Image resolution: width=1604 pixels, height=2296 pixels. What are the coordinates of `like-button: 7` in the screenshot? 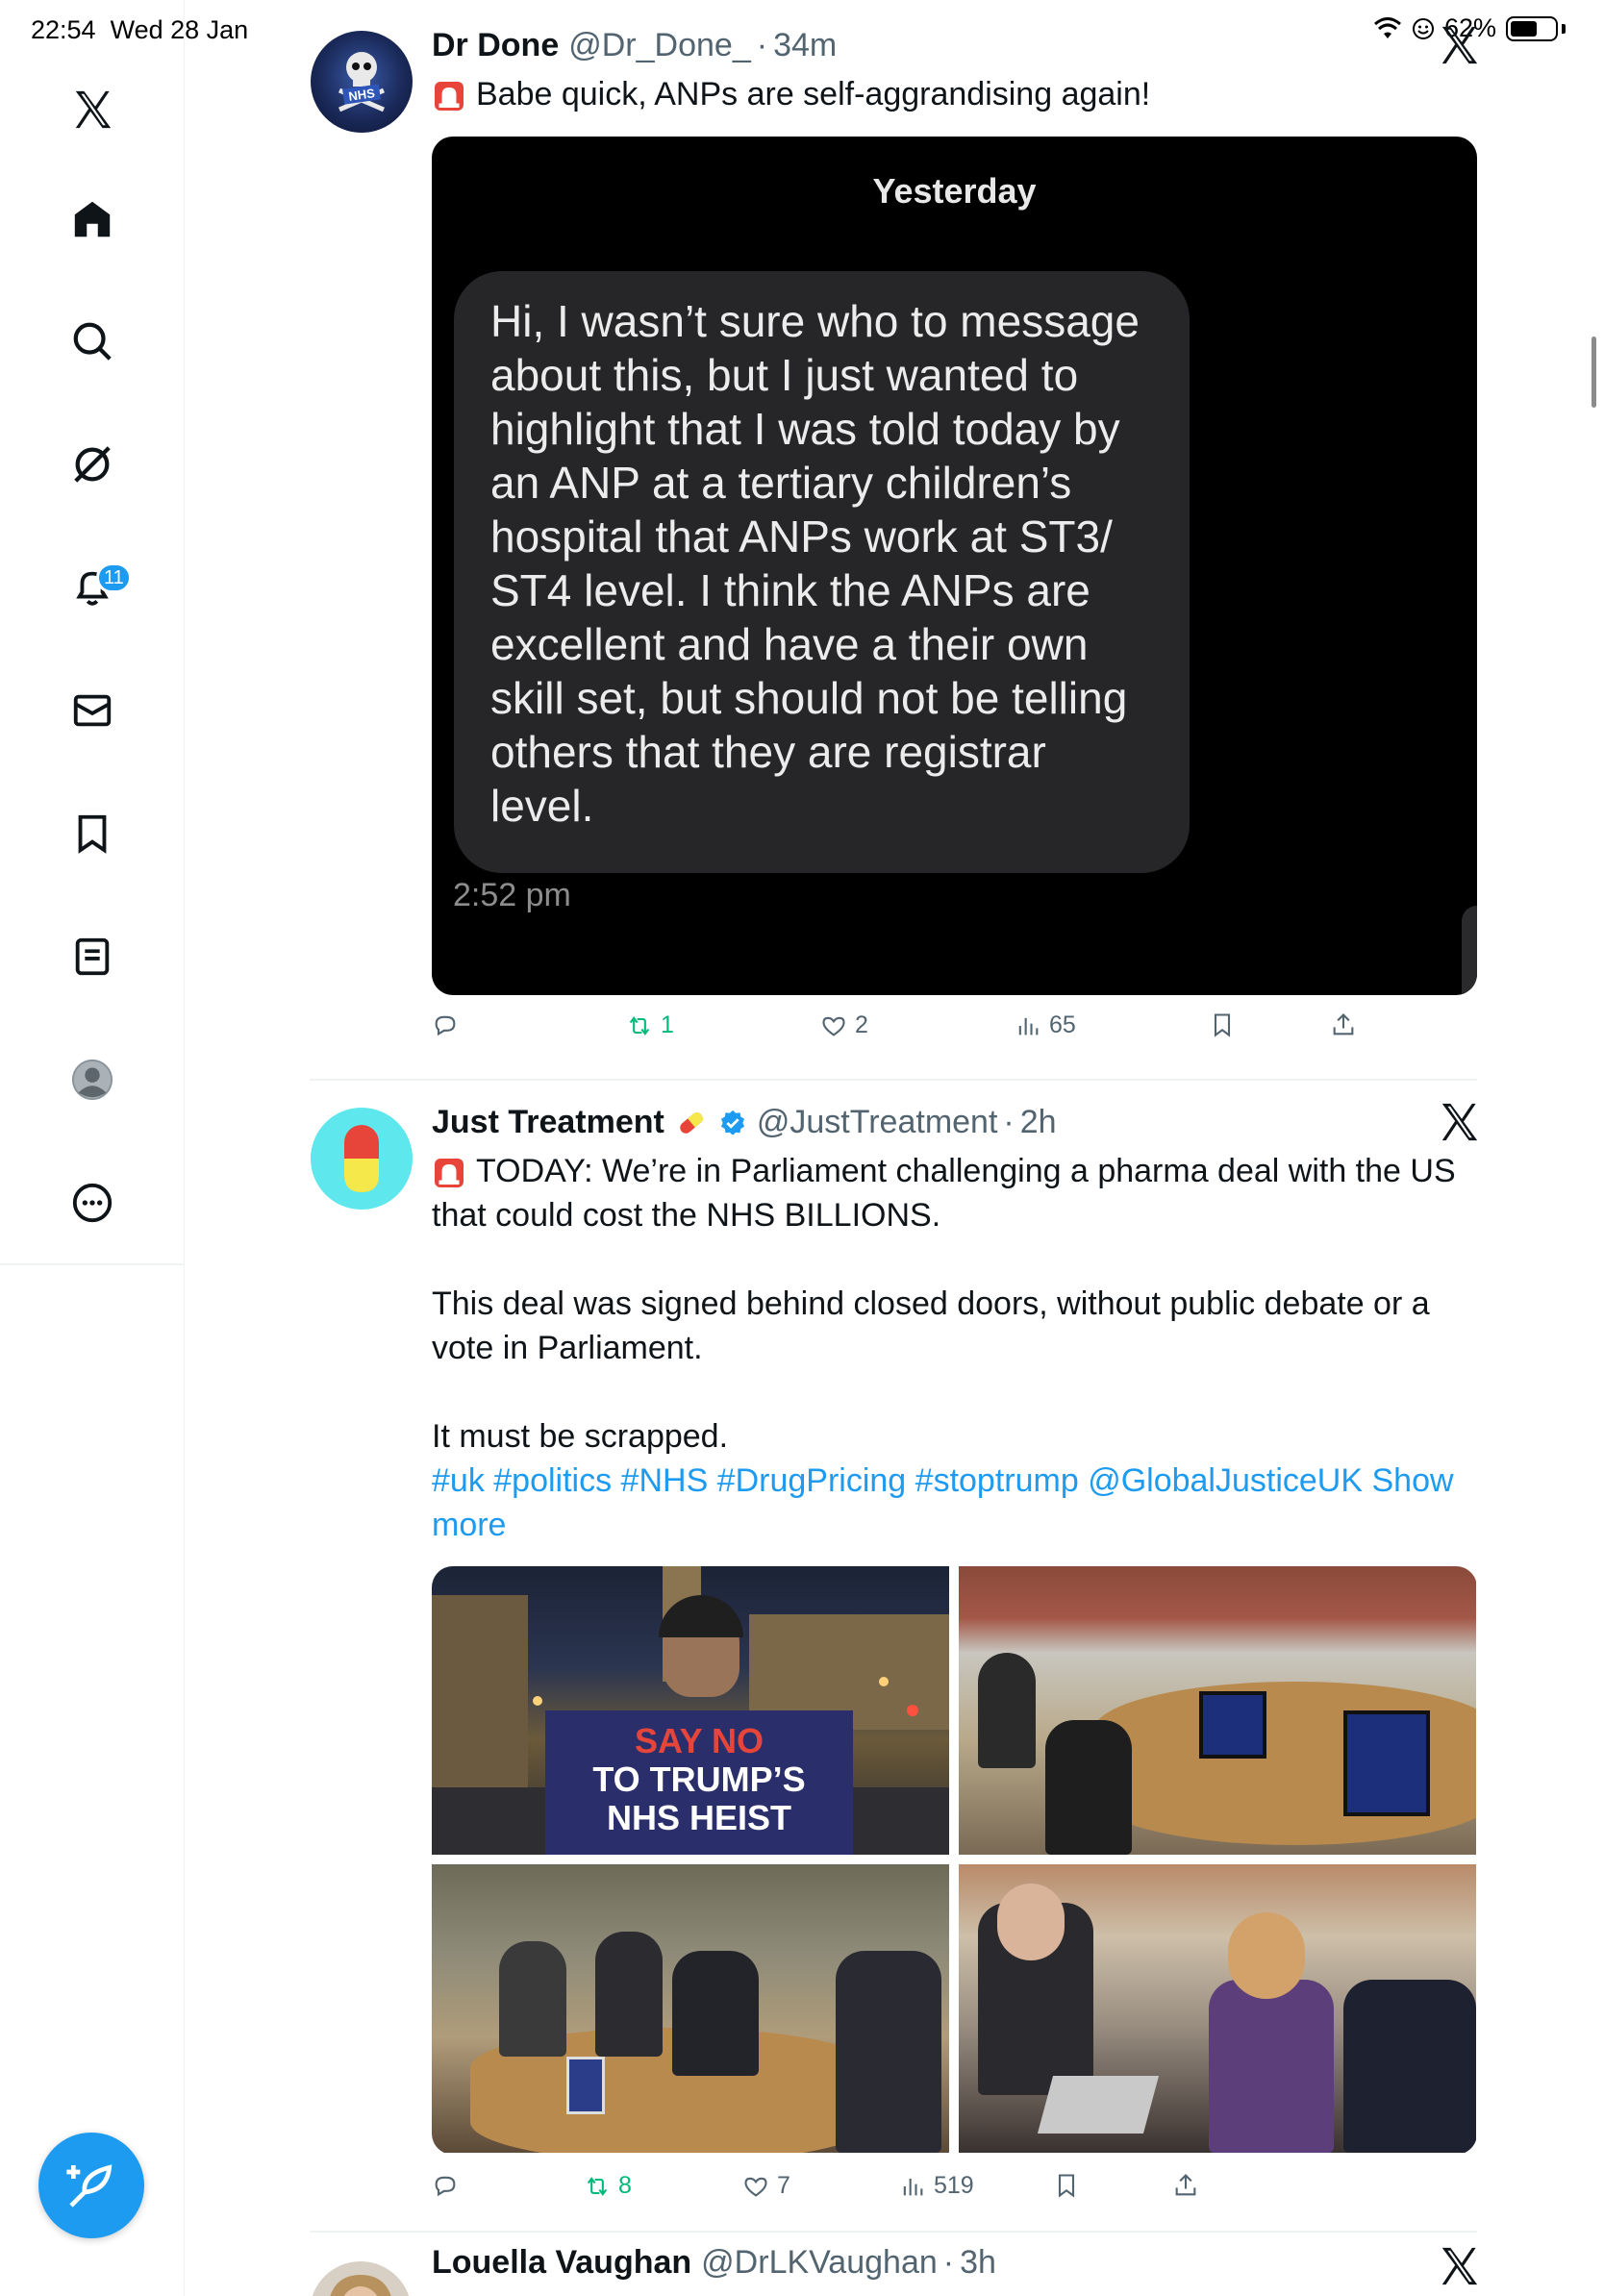 It's located at (766, 2186).